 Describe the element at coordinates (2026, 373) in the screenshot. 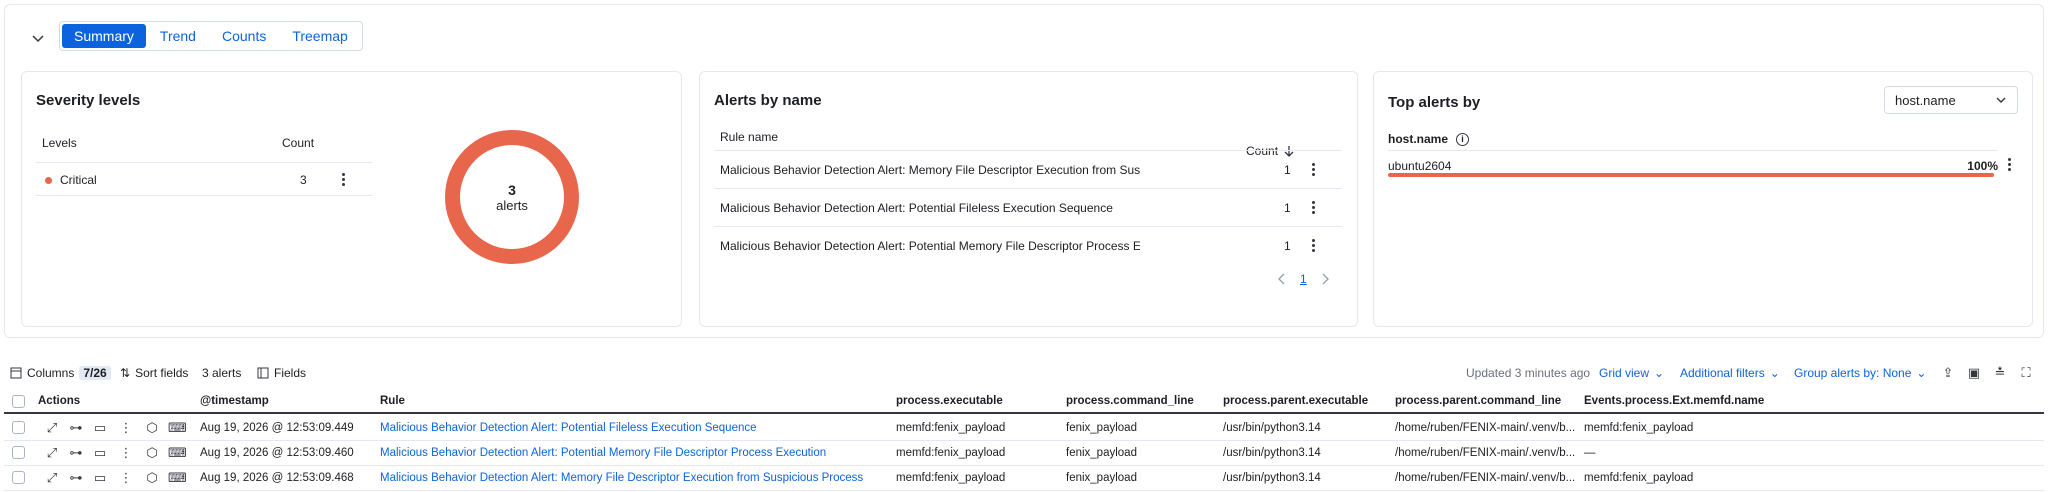

I see `fullscreen-icon: ⛶` at that location.